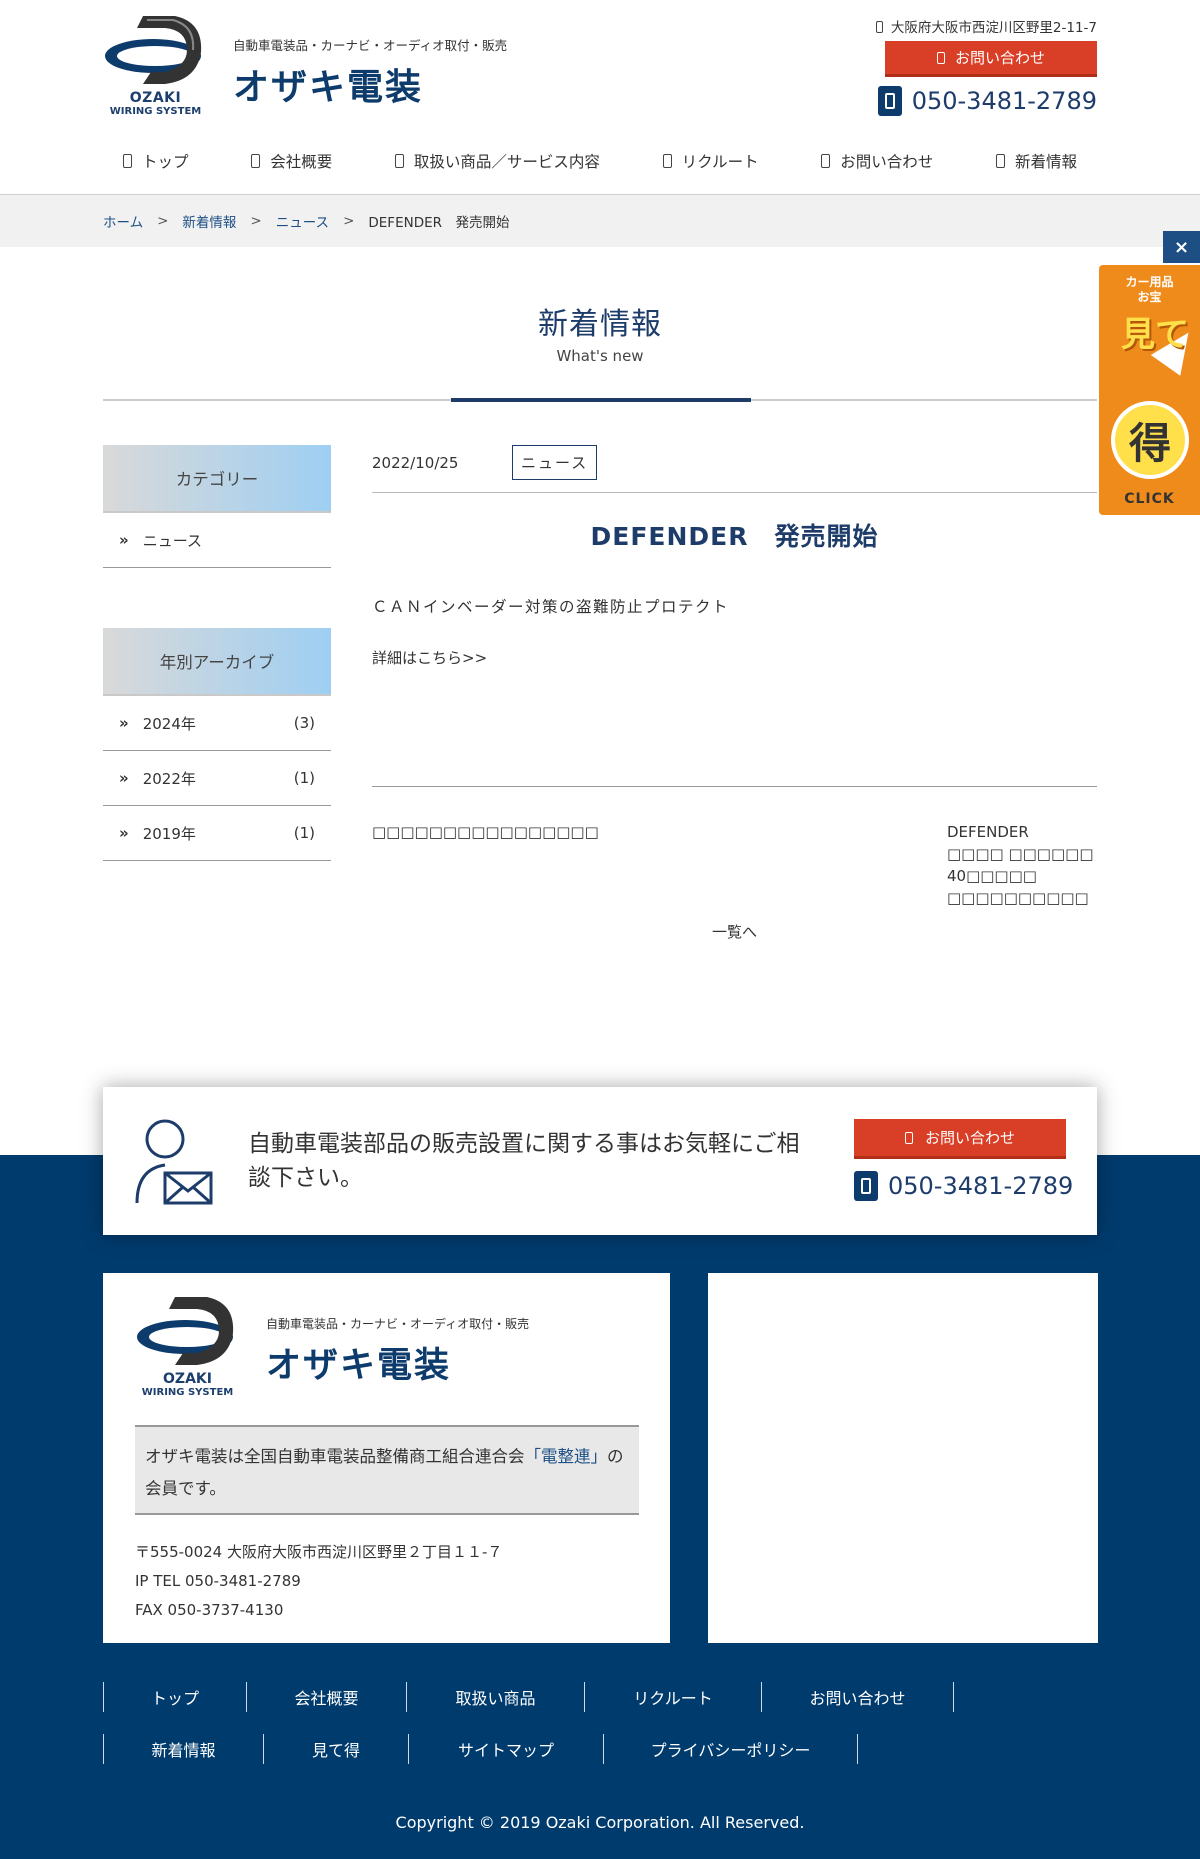 The image size is (1200, 1859). Describe the element at coordinates (217, 723) in the screenshot. I see `archive-item-2024: » 2024年 (3)` at that location.